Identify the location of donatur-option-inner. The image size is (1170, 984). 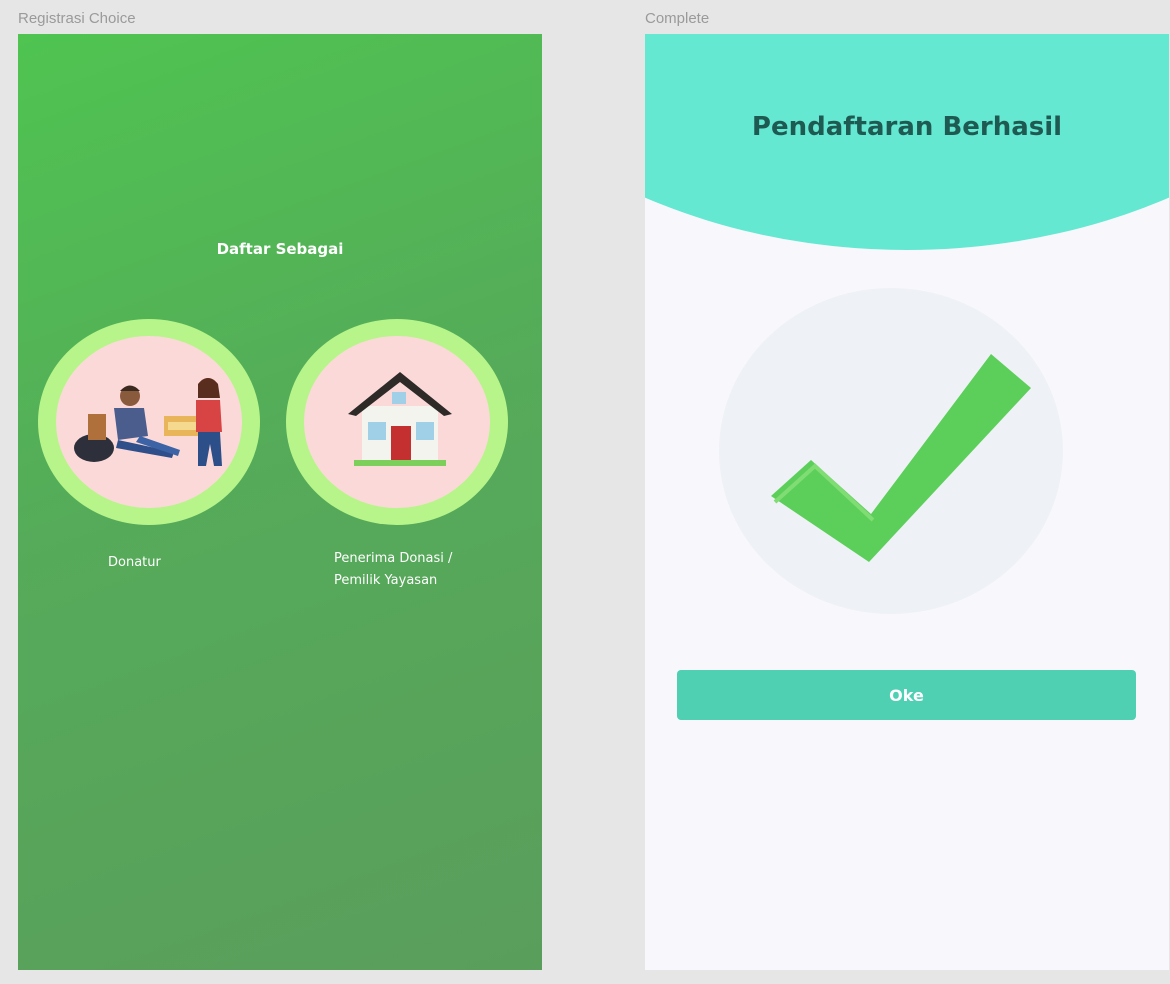
(149, 422).